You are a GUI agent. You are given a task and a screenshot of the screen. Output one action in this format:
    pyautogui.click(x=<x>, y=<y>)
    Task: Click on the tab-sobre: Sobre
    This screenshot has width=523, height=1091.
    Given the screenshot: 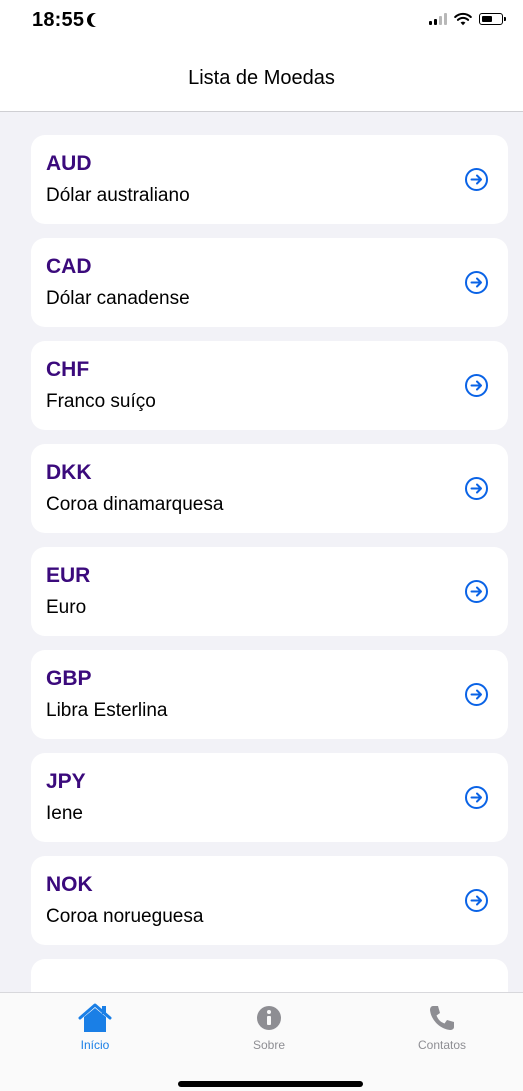 What is the action you would take?
    pyautogui.click(x=269, y=1027)
    